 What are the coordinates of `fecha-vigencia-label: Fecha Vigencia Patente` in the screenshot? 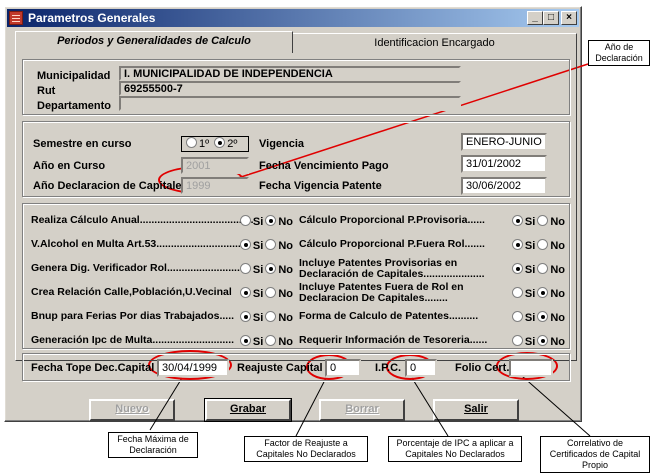 It's located at (320, 186).